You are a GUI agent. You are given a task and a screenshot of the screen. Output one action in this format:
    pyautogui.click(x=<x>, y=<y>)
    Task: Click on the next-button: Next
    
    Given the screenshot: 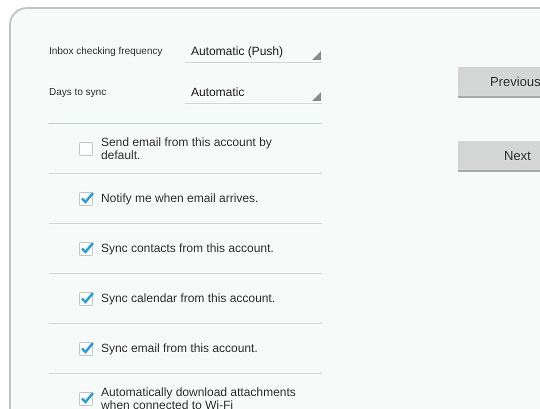 What is the action you would take?
    pyautogui.click(x=499, y=156)
    